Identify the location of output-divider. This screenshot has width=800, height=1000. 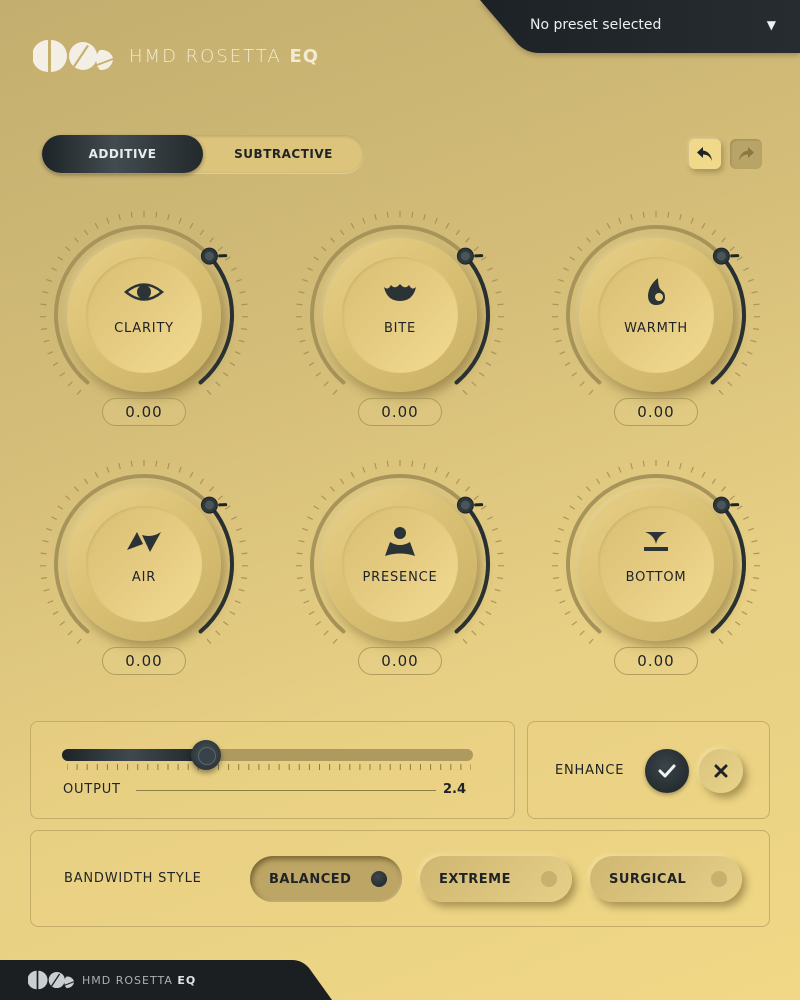
(286, 790).